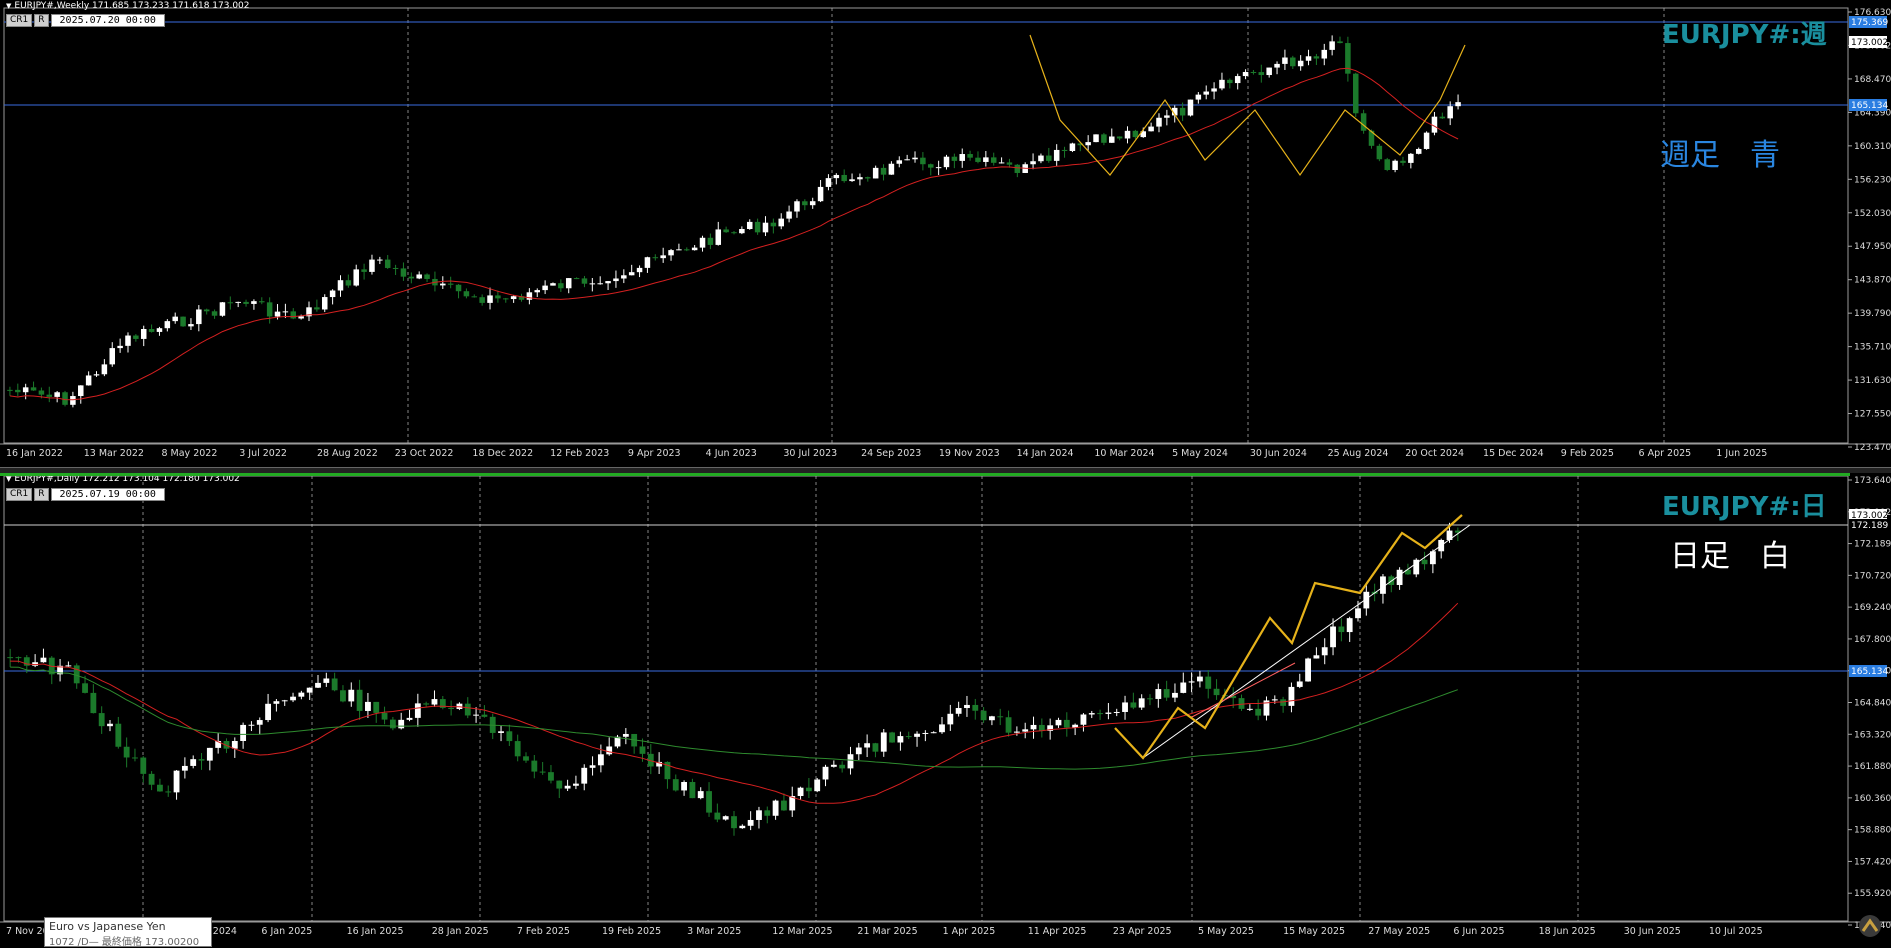 This screenshot has width=1891, height=948. Describe the element at coordinates (1513, 453) in the screenshot. I see `date-tick-label: 15 Dec 2024` at that location.